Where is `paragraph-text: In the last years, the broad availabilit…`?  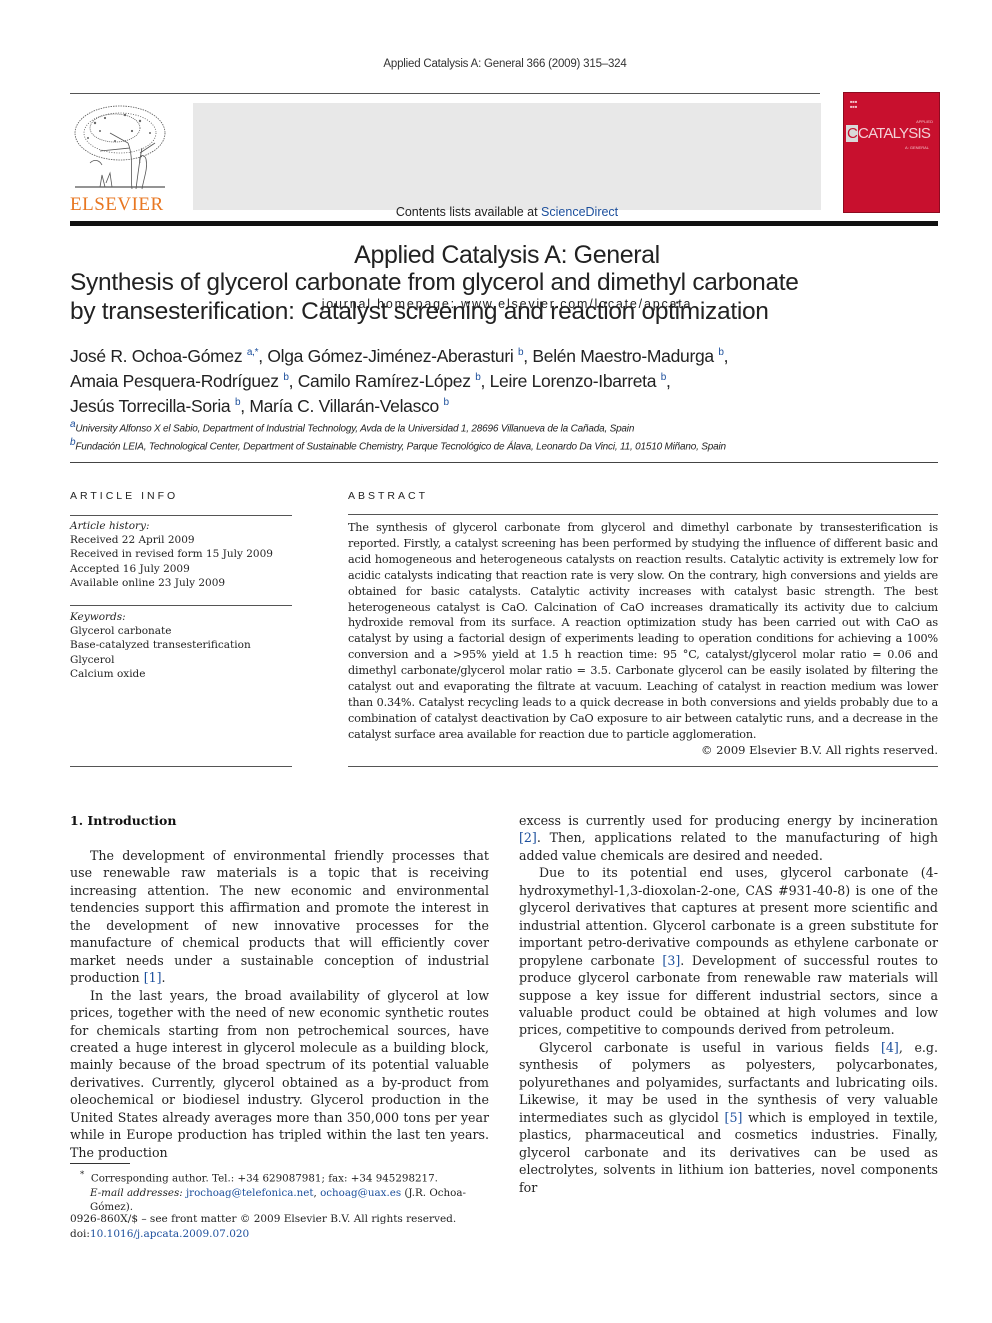 paragraph-text: In the last years, the broad availabilit… is located at coordinates (279, 1073).